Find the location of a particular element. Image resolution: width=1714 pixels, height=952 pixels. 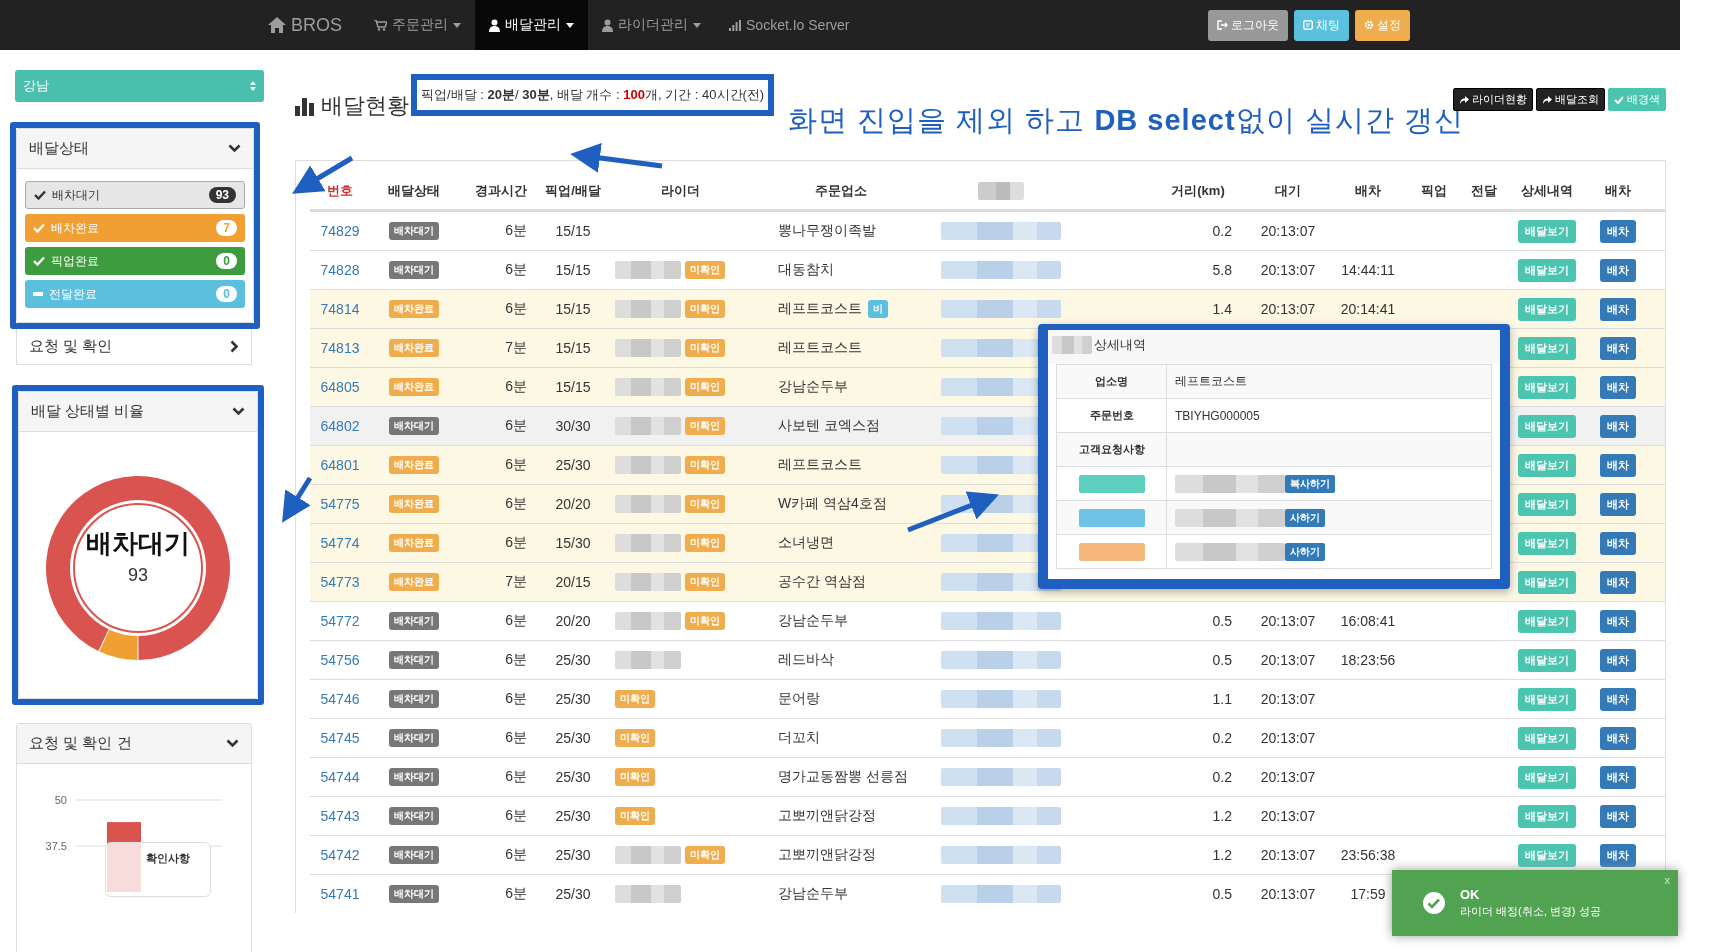

toast-title: OK is located at coordinates (1470, 894).